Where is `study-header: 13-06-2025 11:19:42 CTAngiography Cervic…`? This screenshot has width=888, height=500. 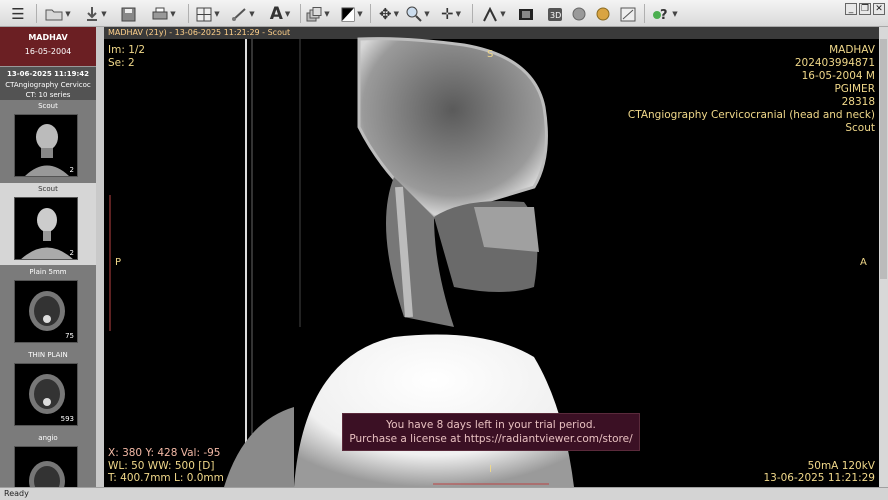
study-header: 13-06-2025 11:19:42 CTAngiography Cervic… is located at coordinates (48, 83).